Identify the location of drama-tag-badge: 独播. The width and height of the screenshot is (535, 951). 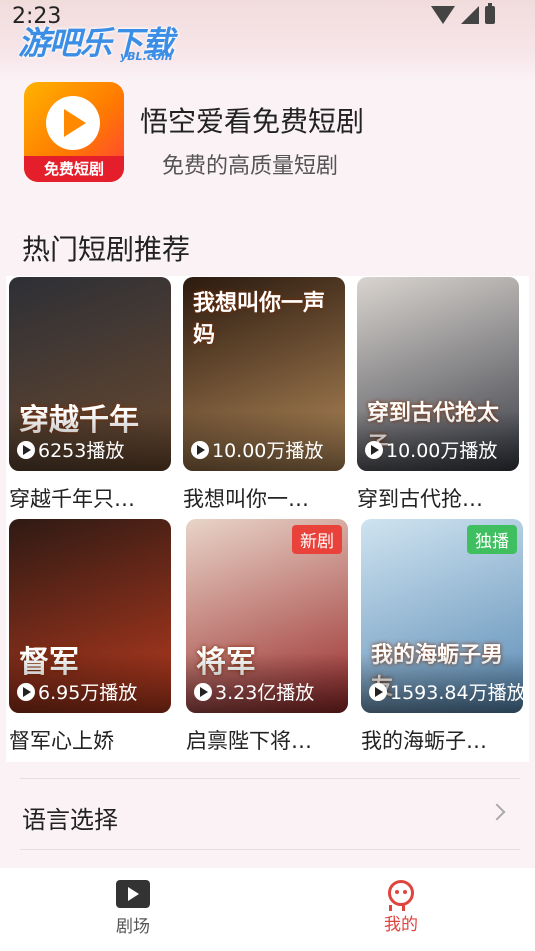
(492, 539).